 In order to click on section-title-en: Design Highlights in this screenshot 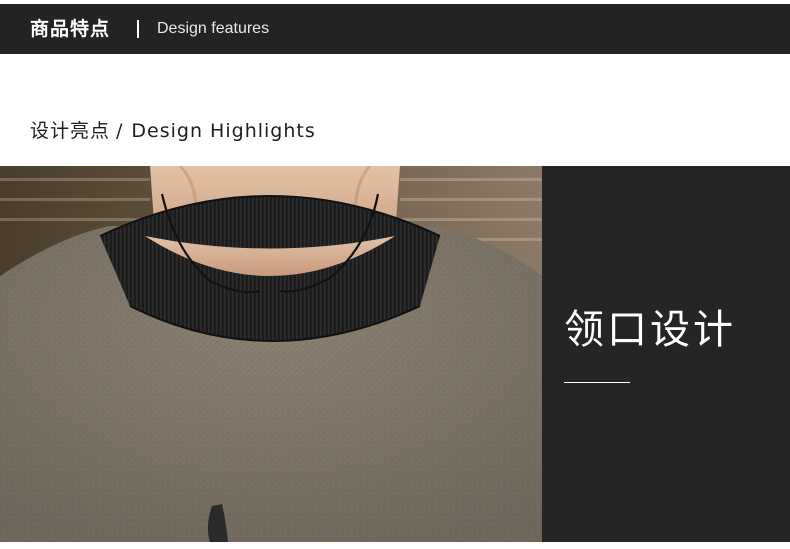, I will do `click(223, 131)`.